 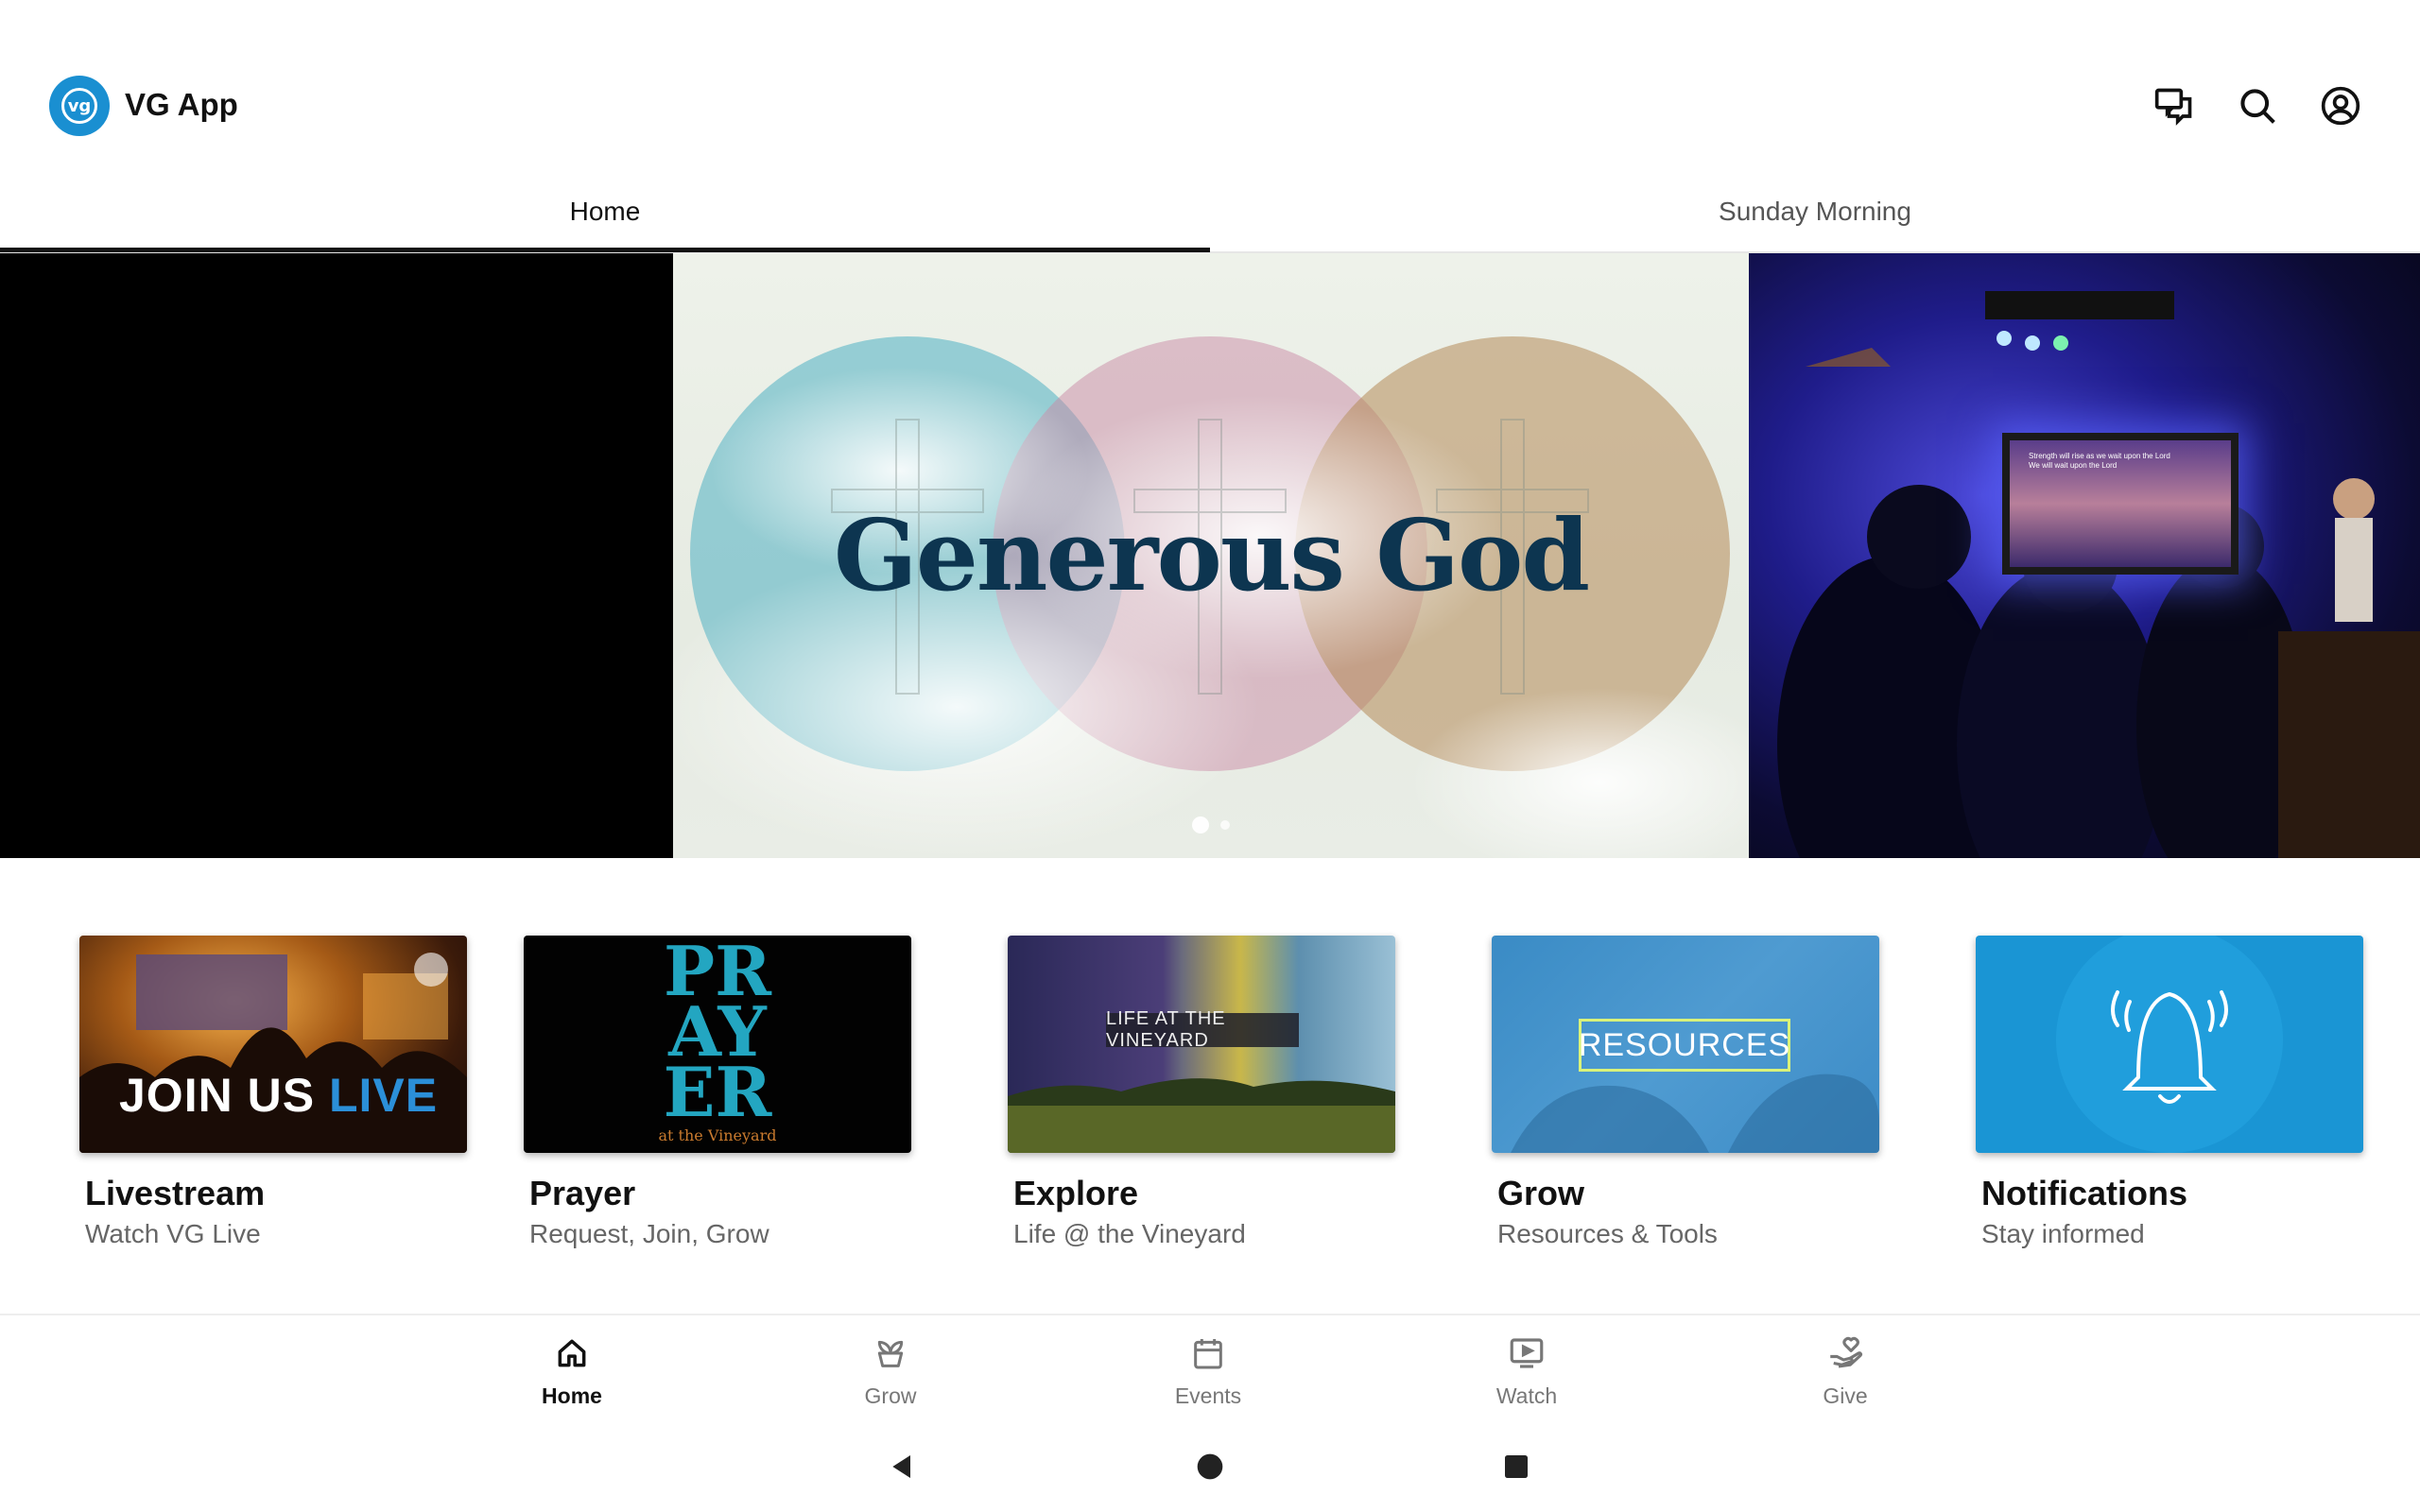 I want to click on grow-image-text: RESOURCES, so click(x=1684, y=1045).